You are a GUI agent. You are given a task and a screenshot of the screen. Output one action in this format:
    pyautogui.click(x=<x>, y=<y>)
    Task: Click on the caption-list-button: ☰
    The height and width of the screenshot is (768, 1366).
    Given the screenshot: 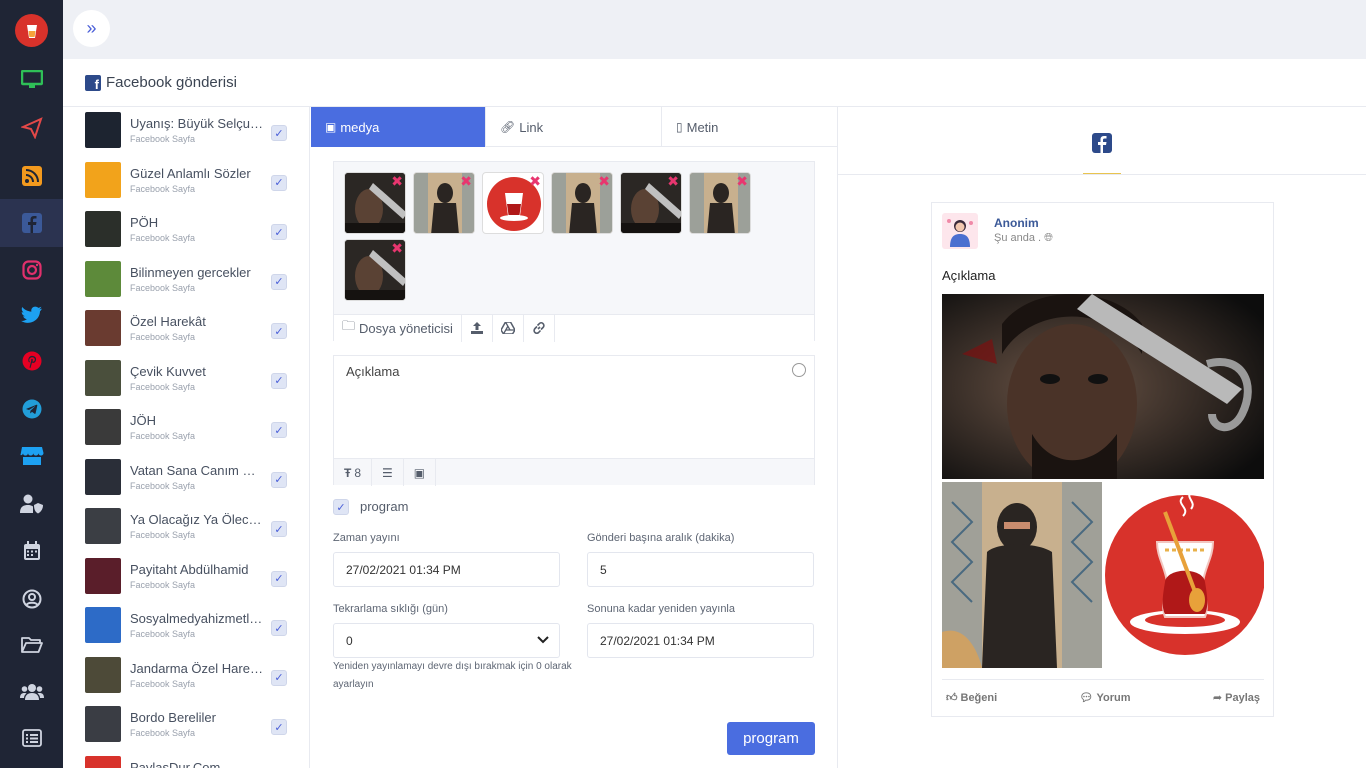 What is the action you would take?
    pyautogui.click(x=388, y=472)
    